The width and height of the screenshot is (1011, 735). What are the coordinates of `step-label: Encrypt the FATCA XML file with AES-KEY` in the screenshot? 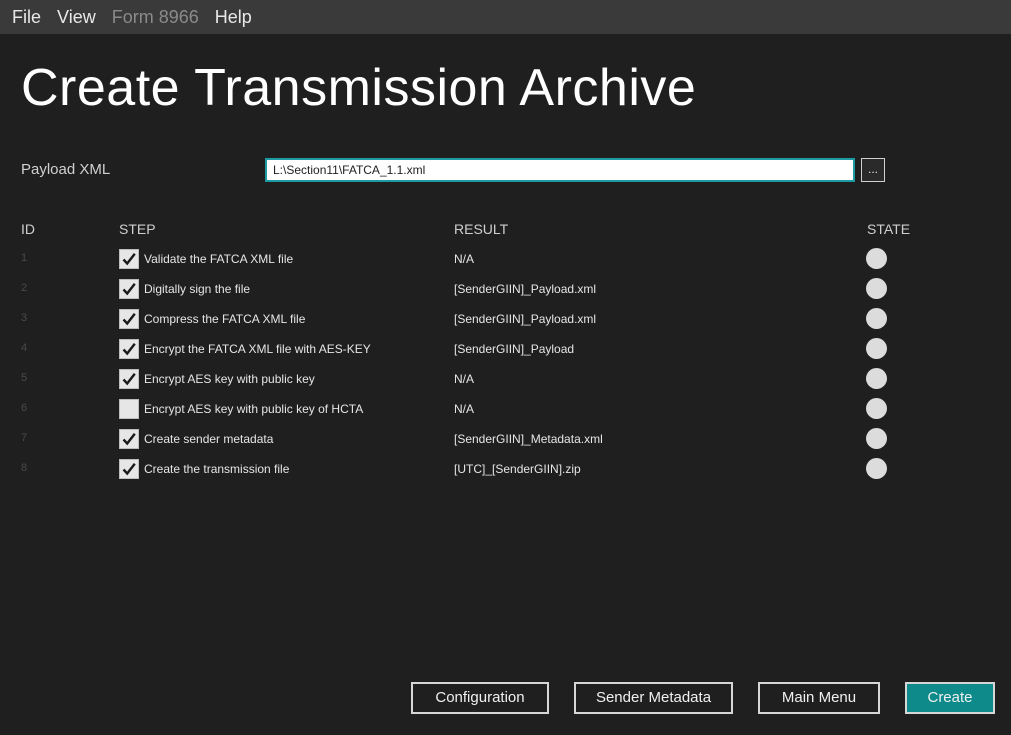 It's located at (257, 349).